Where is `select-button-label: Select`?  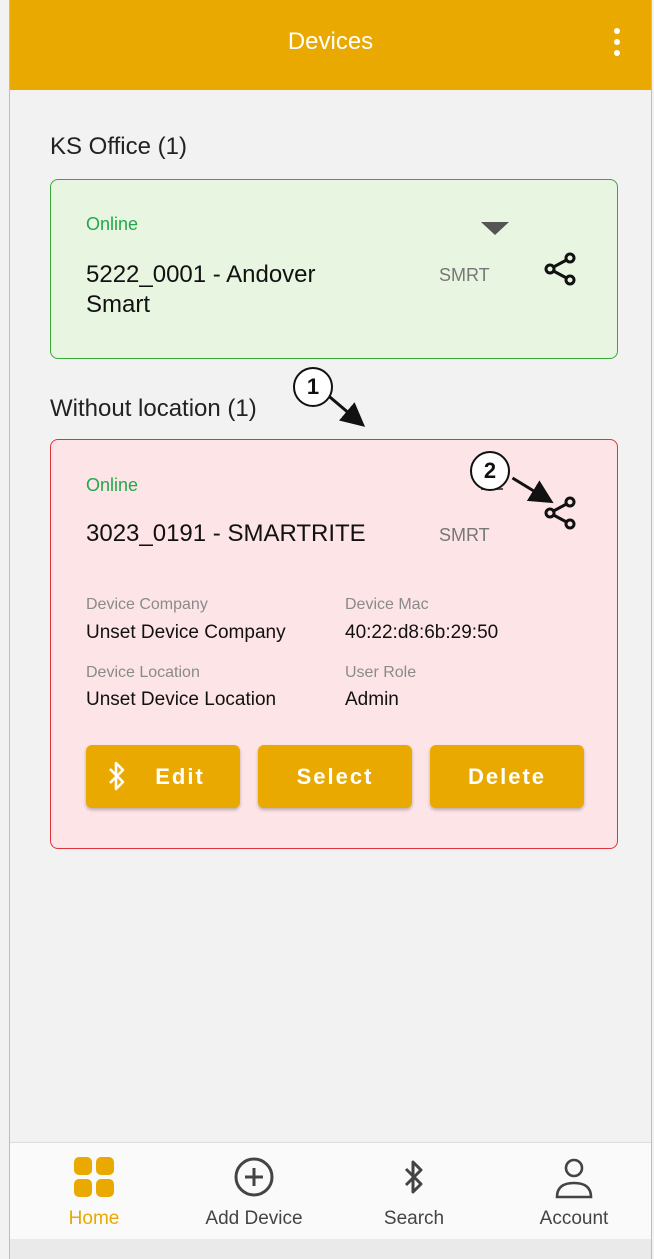
select-button-label: Select is located at coordinates (335, 776).